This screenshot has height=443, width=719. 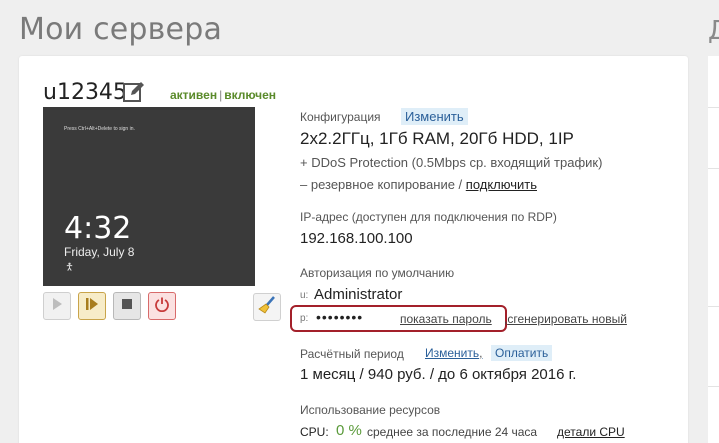 What do you see at coordinates (358, 294) in the screenshot?
I see `user-value: Administrator` at bounding box center [358, 294].